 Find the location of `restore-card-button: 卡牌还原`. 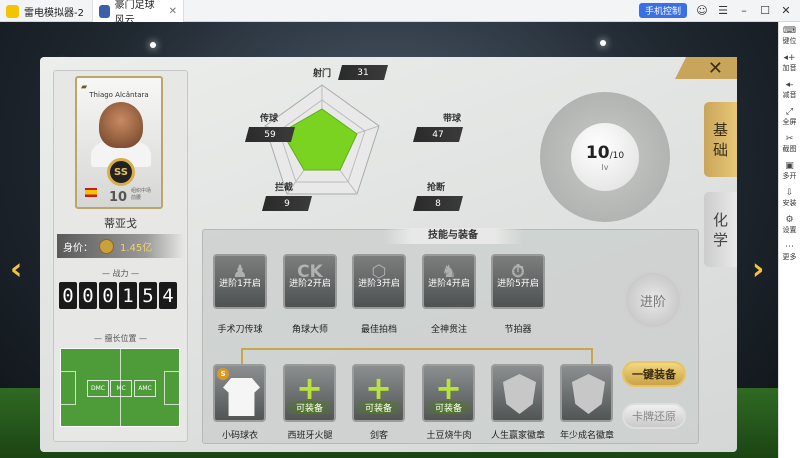

restore-card-button: 卡牌还原 is located at coordinates (654, 416).